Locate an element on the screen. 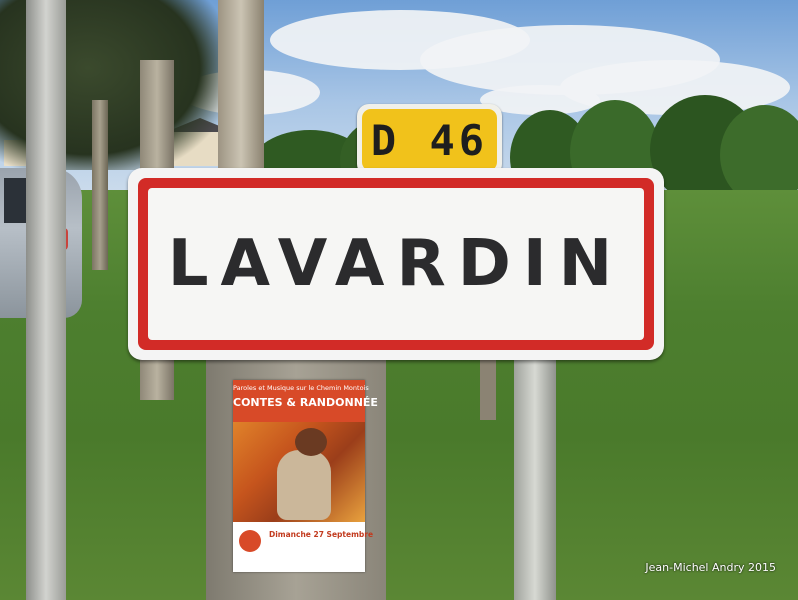  sign-post is located at coordinates (535, 472).